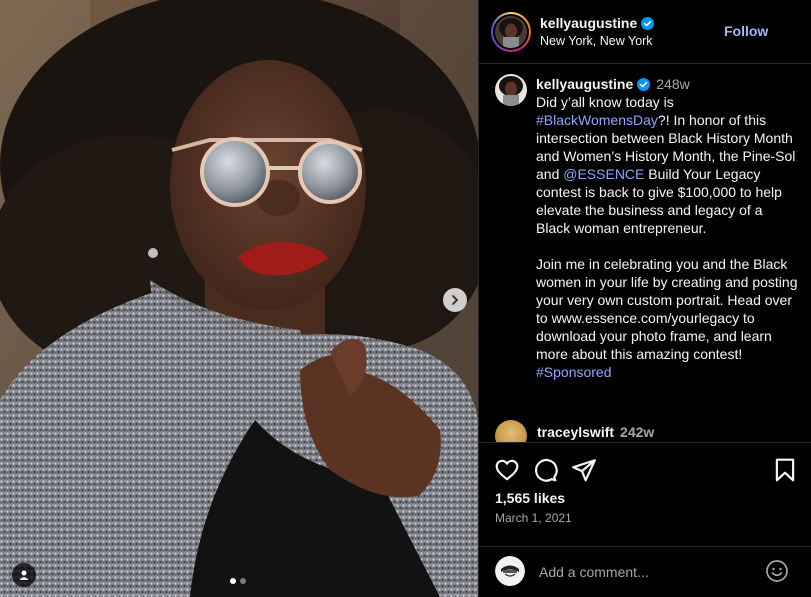 This screenshot has height=597, width=811. I want to click on post-location: New York, New York, so click(596, 41).